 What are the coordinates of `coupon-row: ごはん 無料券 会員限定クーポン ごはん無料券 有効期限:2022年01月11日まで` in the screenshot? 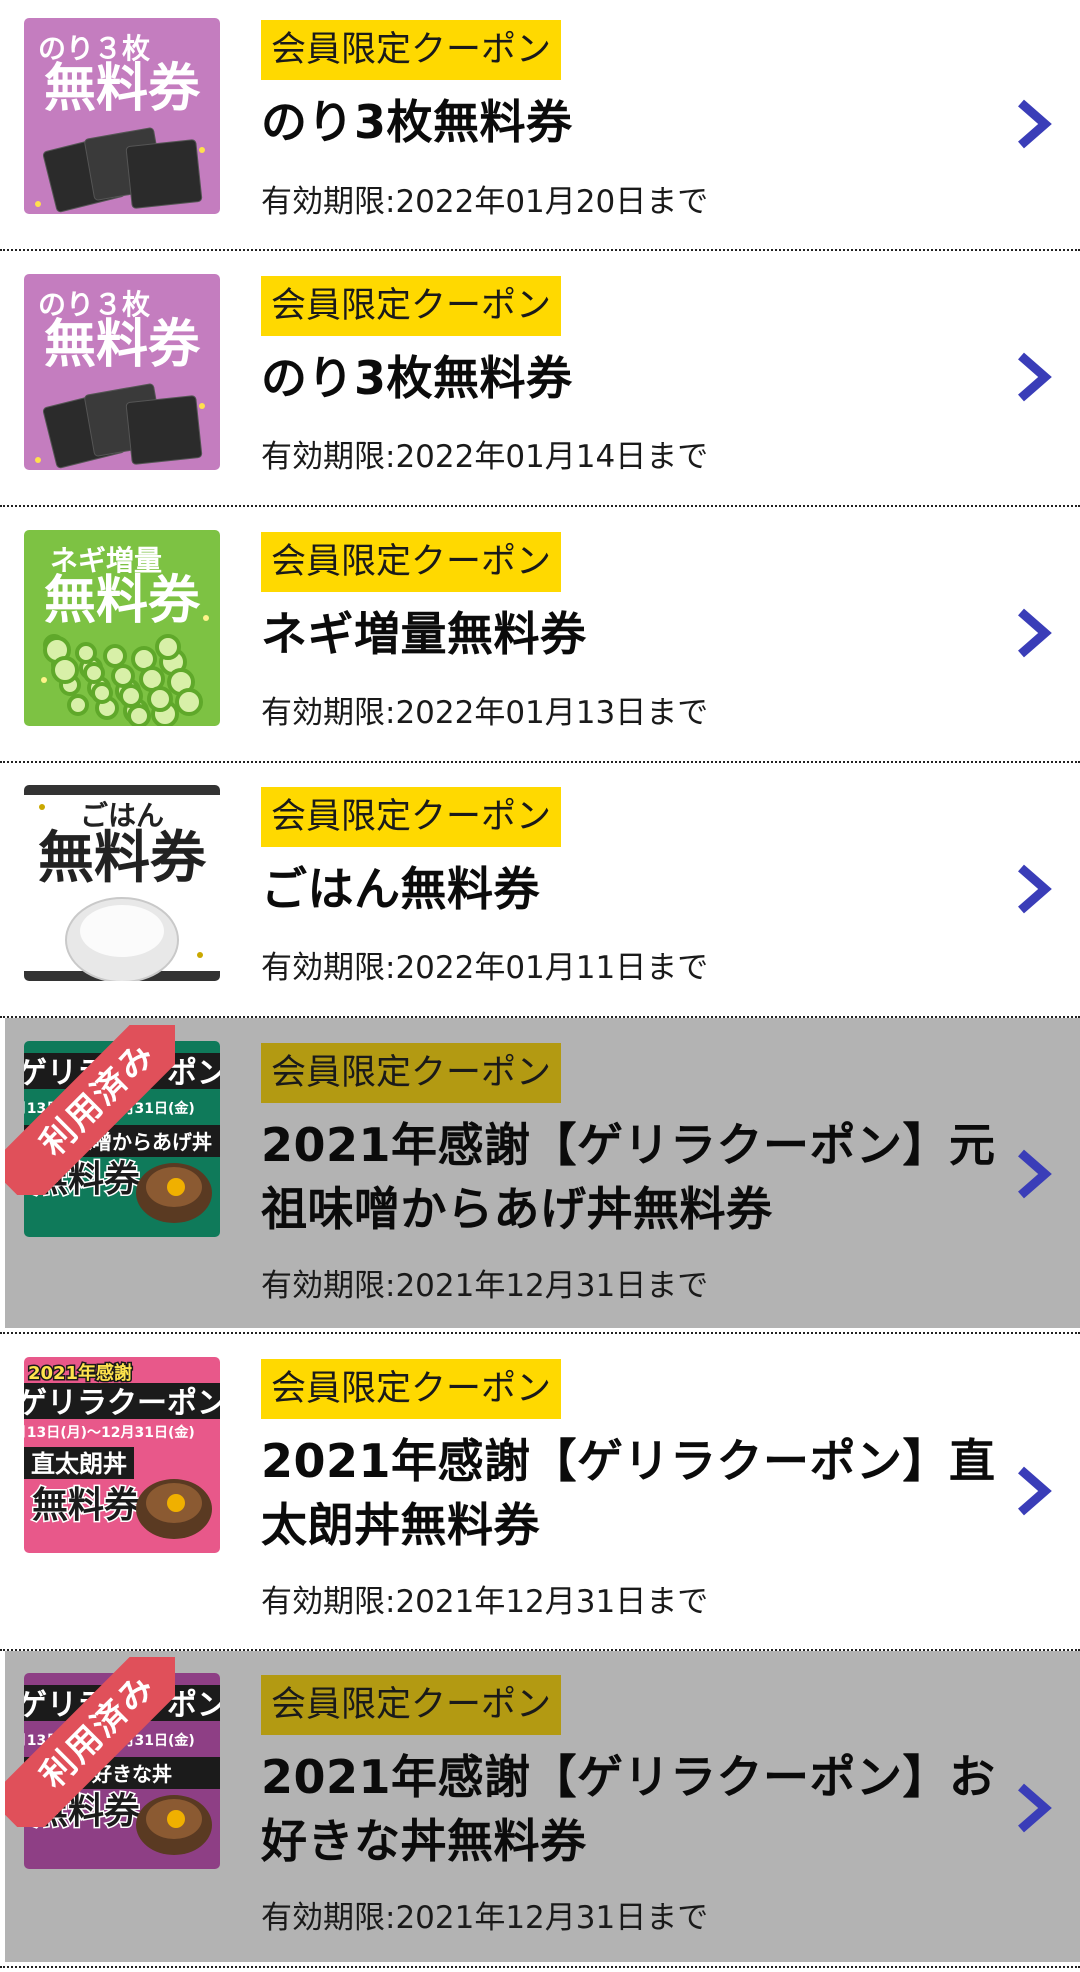 It's located at (540, 890).